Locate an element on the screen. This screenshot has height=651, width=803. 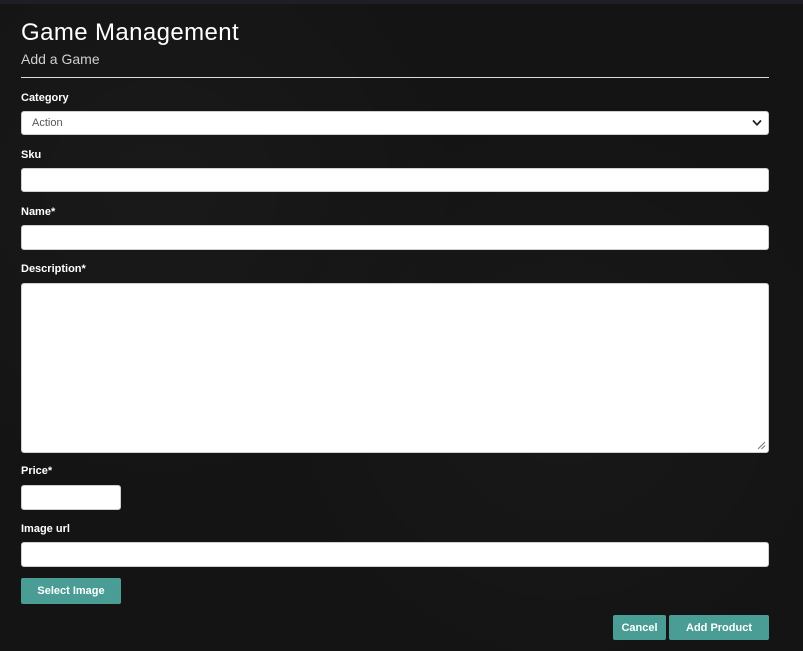
name-input is located at coordinates (395, 237).